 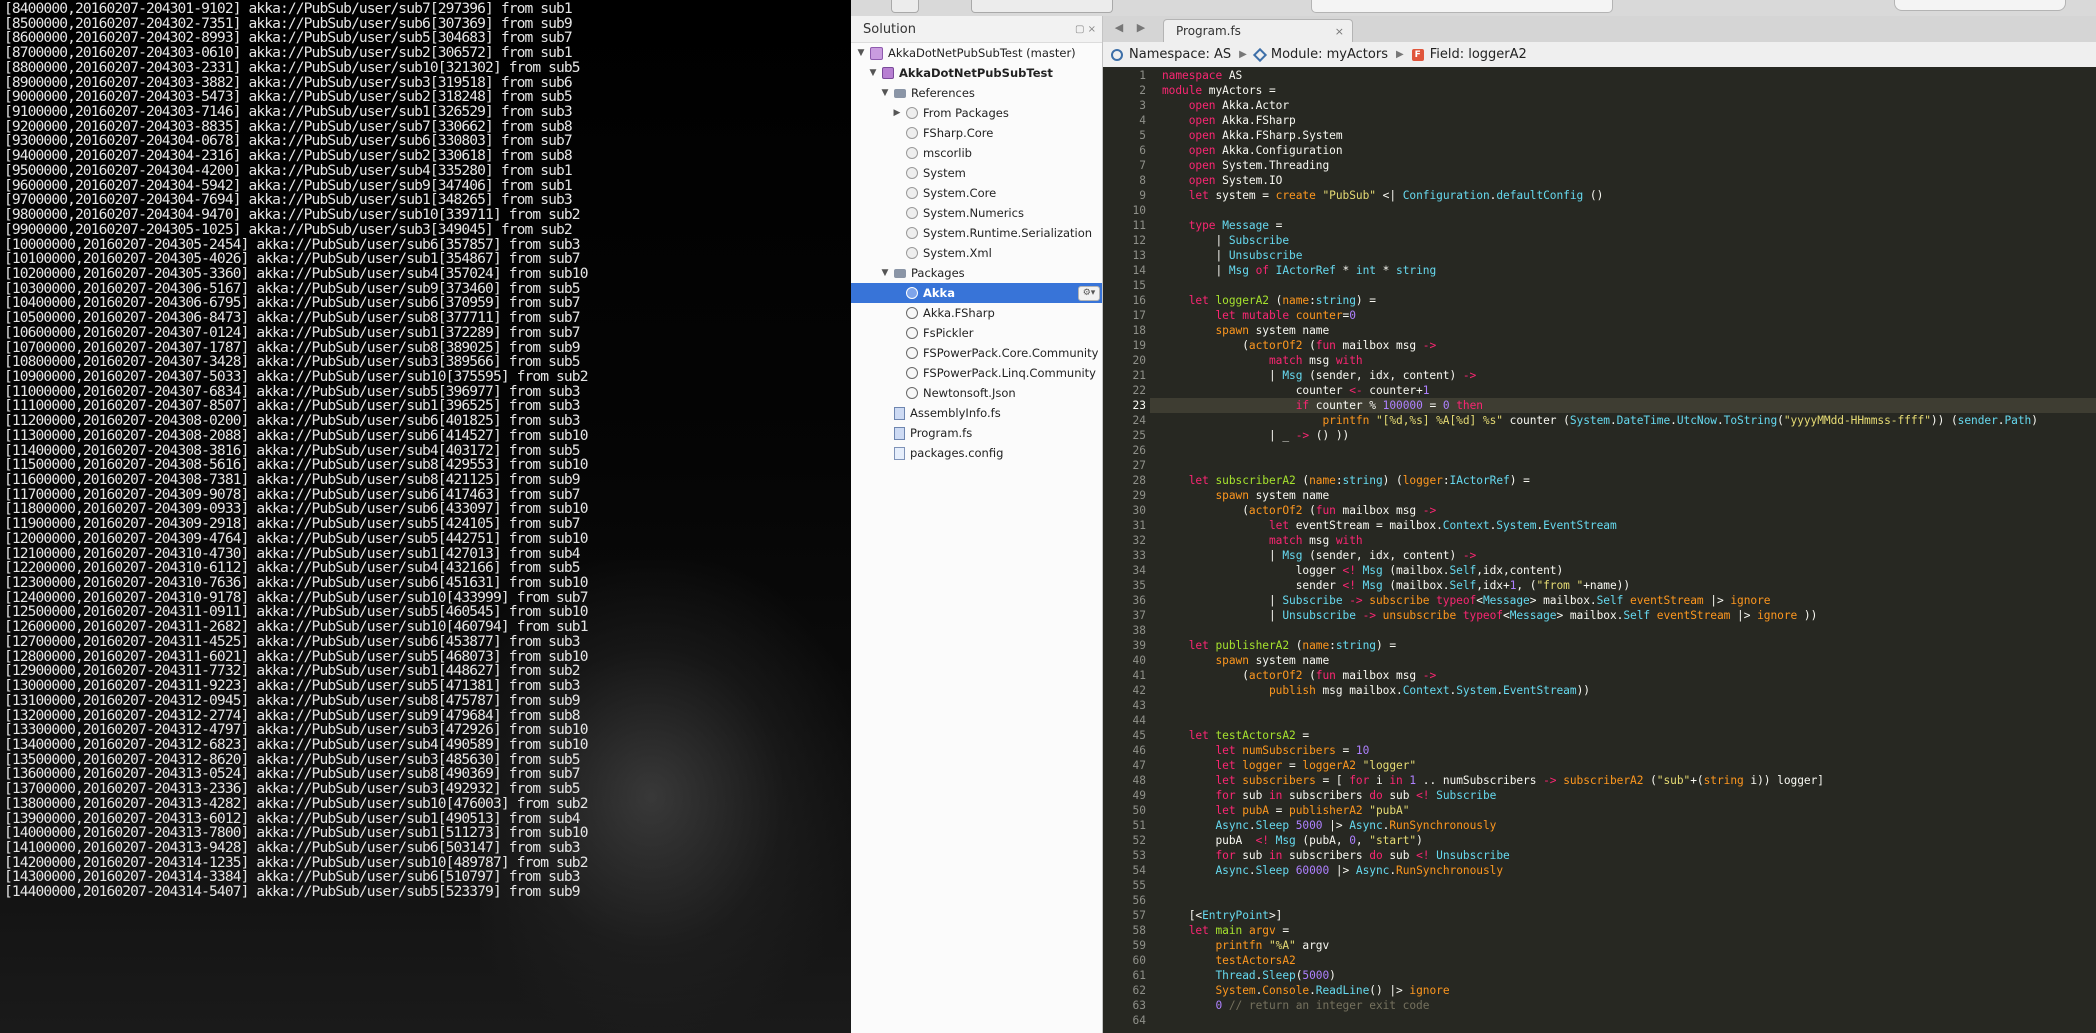 I want to click on toolbar-button, so click(x=905, y=6).